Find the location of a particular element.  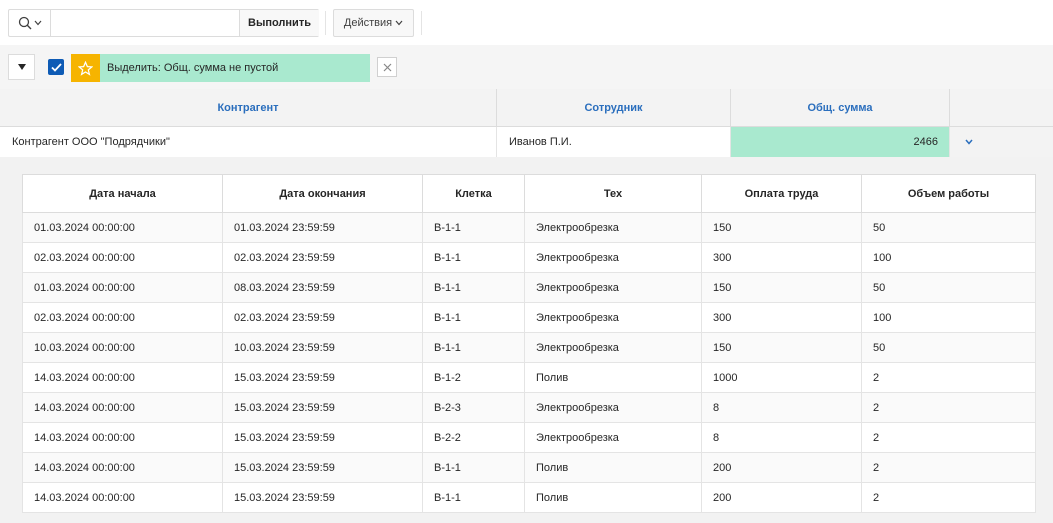

actions-menu-button: Действия is located at coordinates (373, 23).